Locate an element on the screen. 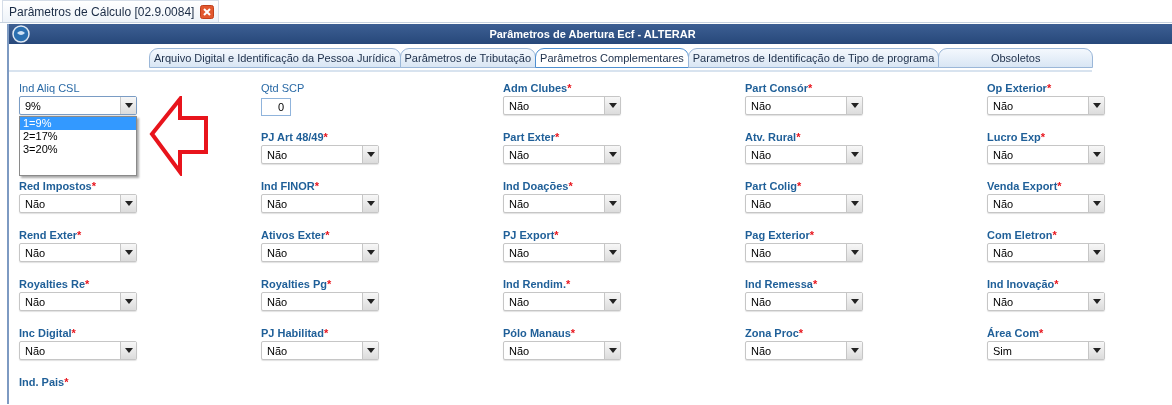 This screenshot has width=1172, height=405. field-label: Pólo Manaus is located at coordinates (537, 332).